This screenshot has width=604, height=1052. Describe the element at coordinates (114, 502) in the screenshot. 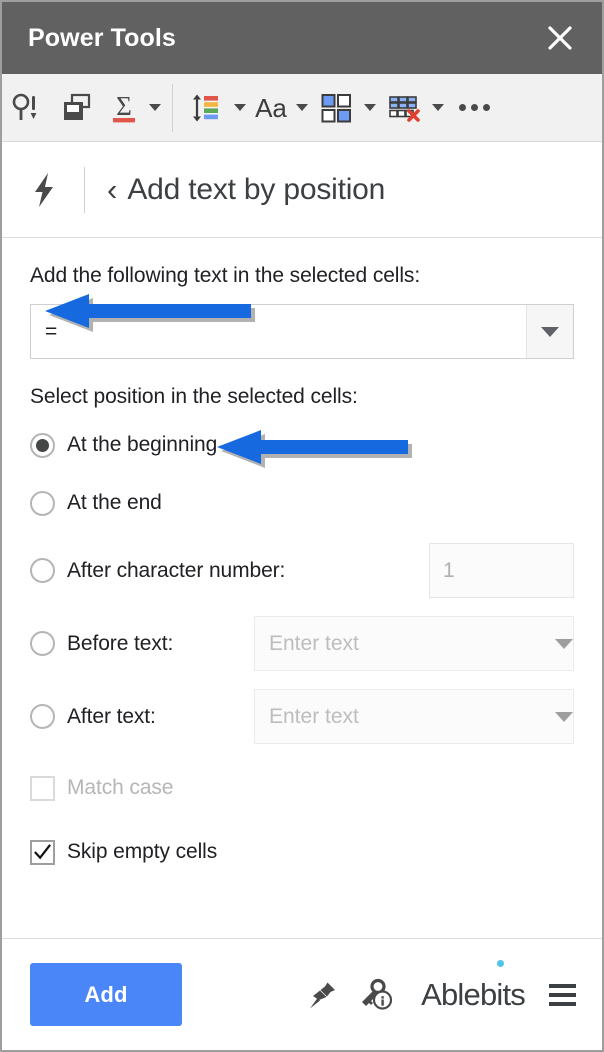

I see `label-at-end: At the end` at that location.